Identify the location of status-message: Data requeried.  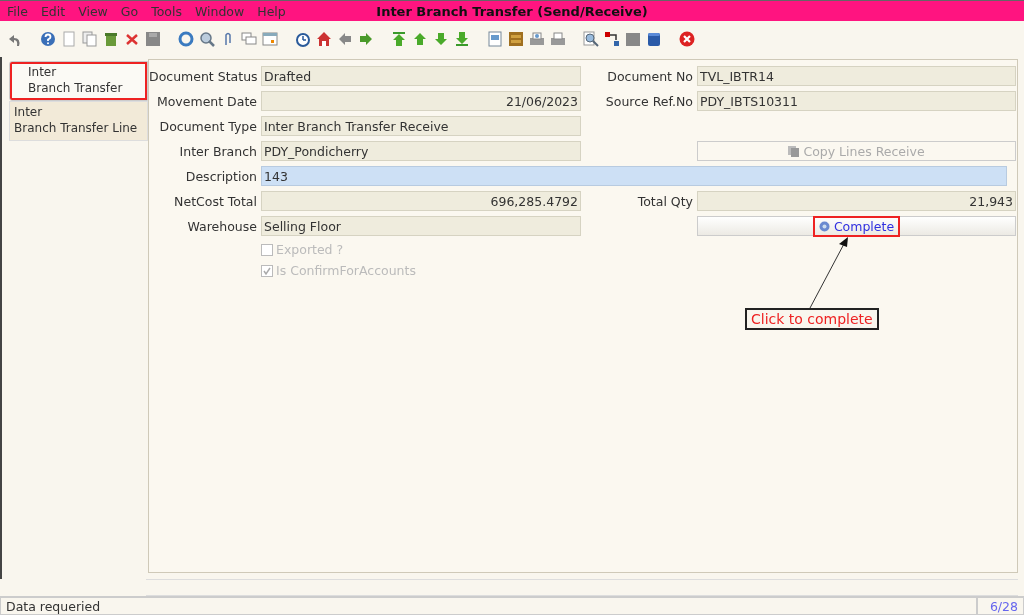
(488, 606).